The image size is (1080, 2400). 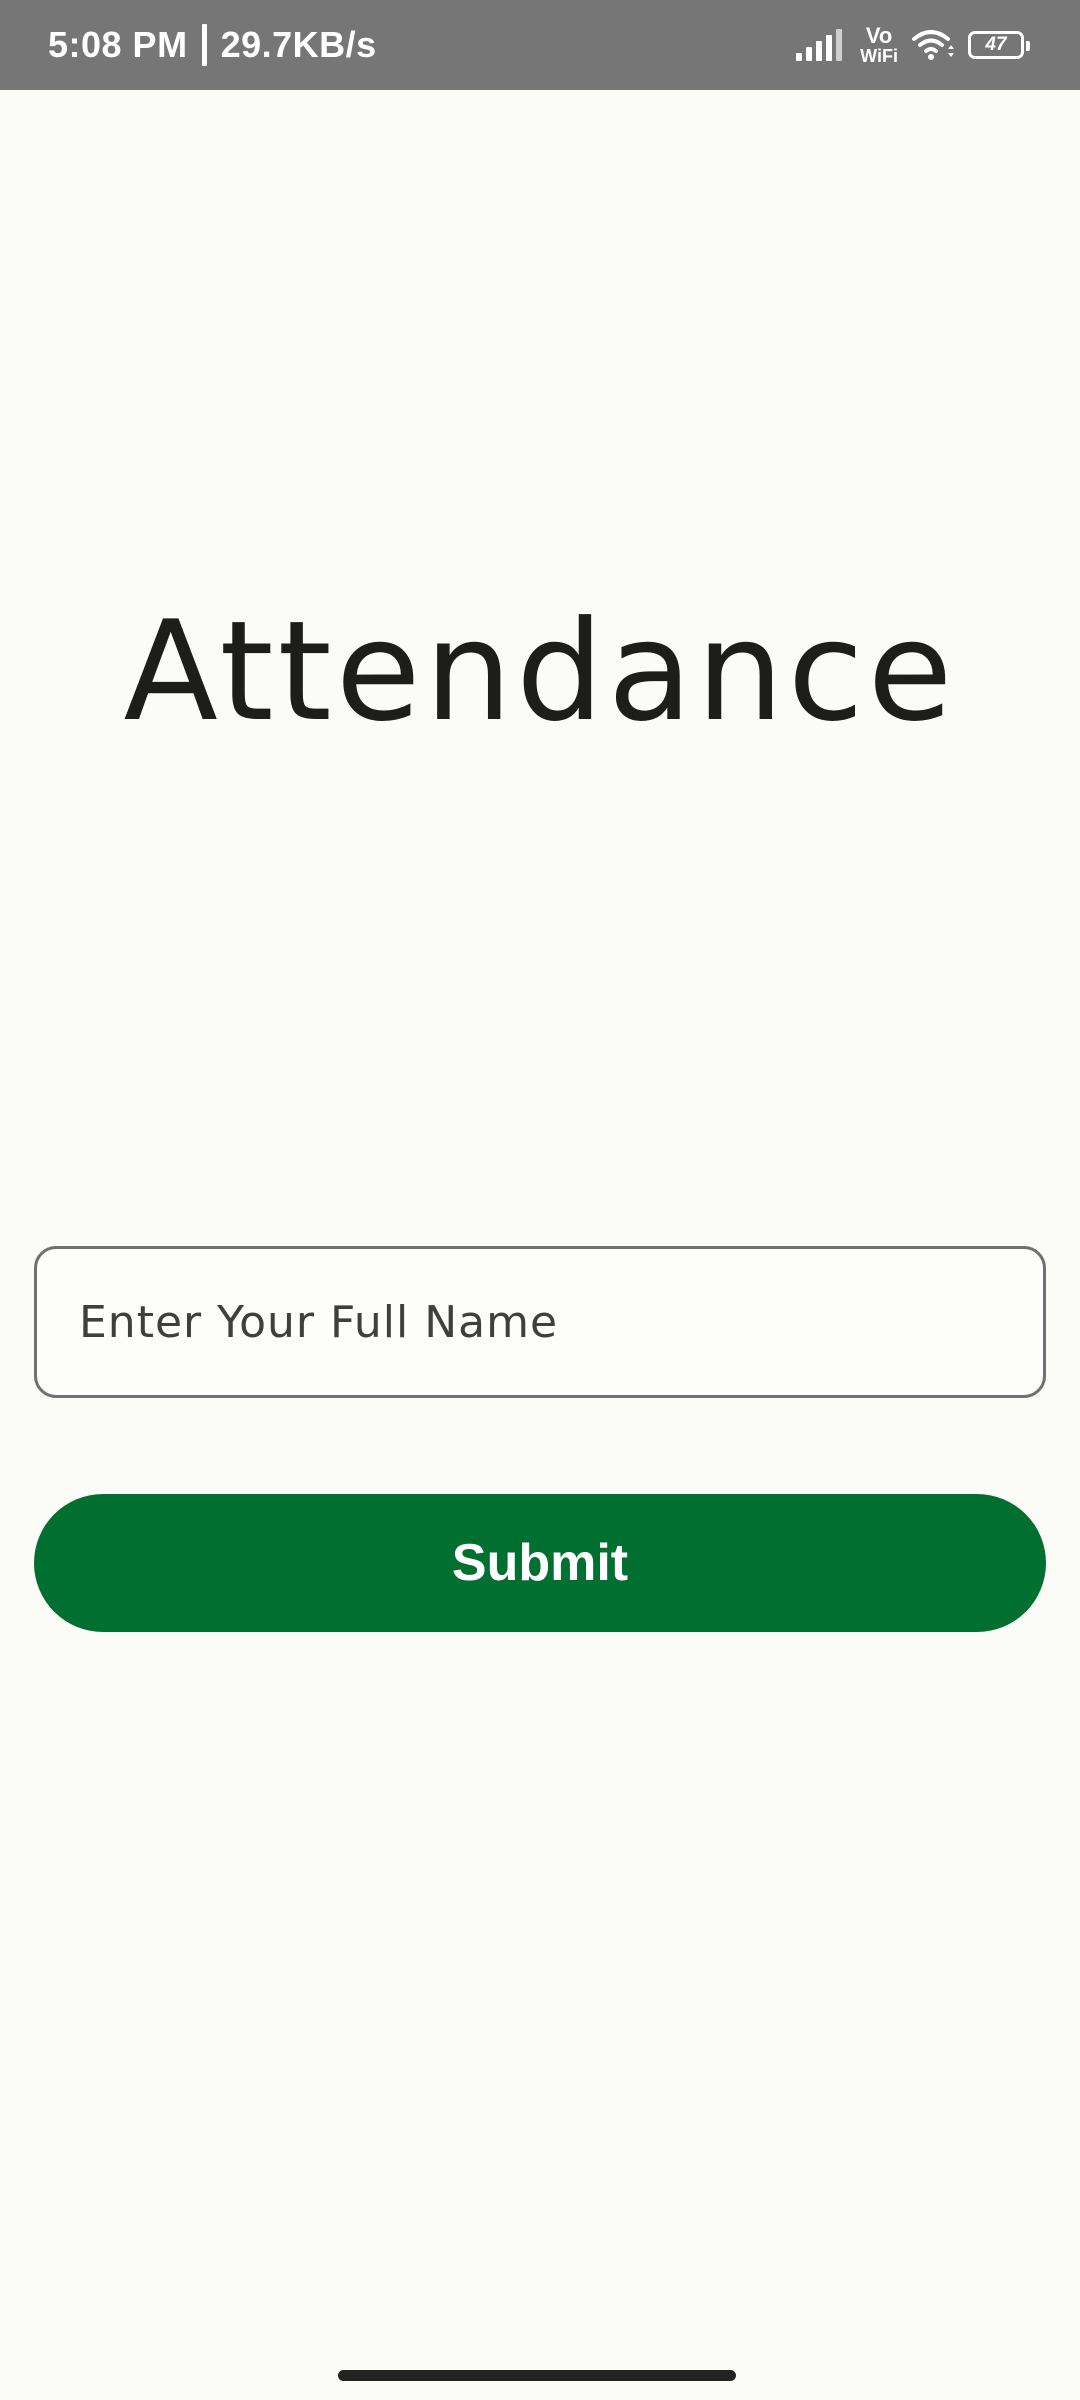 I want to click on status-left: 5:08 PM 29.7KB/s, so click(x=212, y=45).